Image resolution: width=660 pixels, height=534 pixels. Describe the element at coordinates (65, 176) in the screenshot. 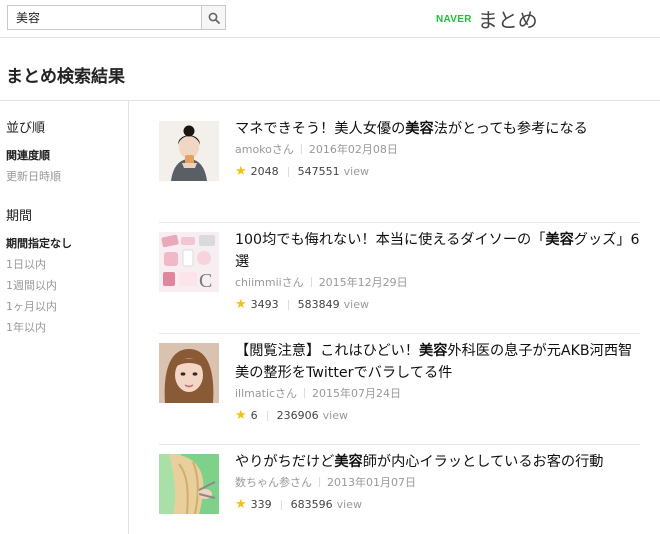

I see `sort-item-updated: 更新日時順` at that location.